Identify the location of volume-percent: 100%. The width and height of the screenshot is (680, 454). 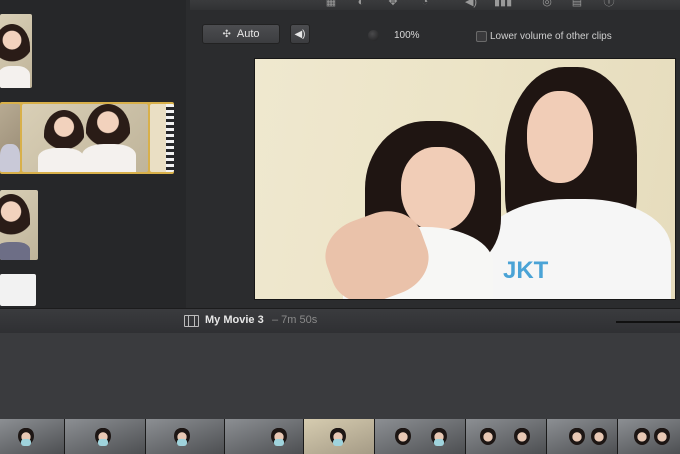
(407, 35).